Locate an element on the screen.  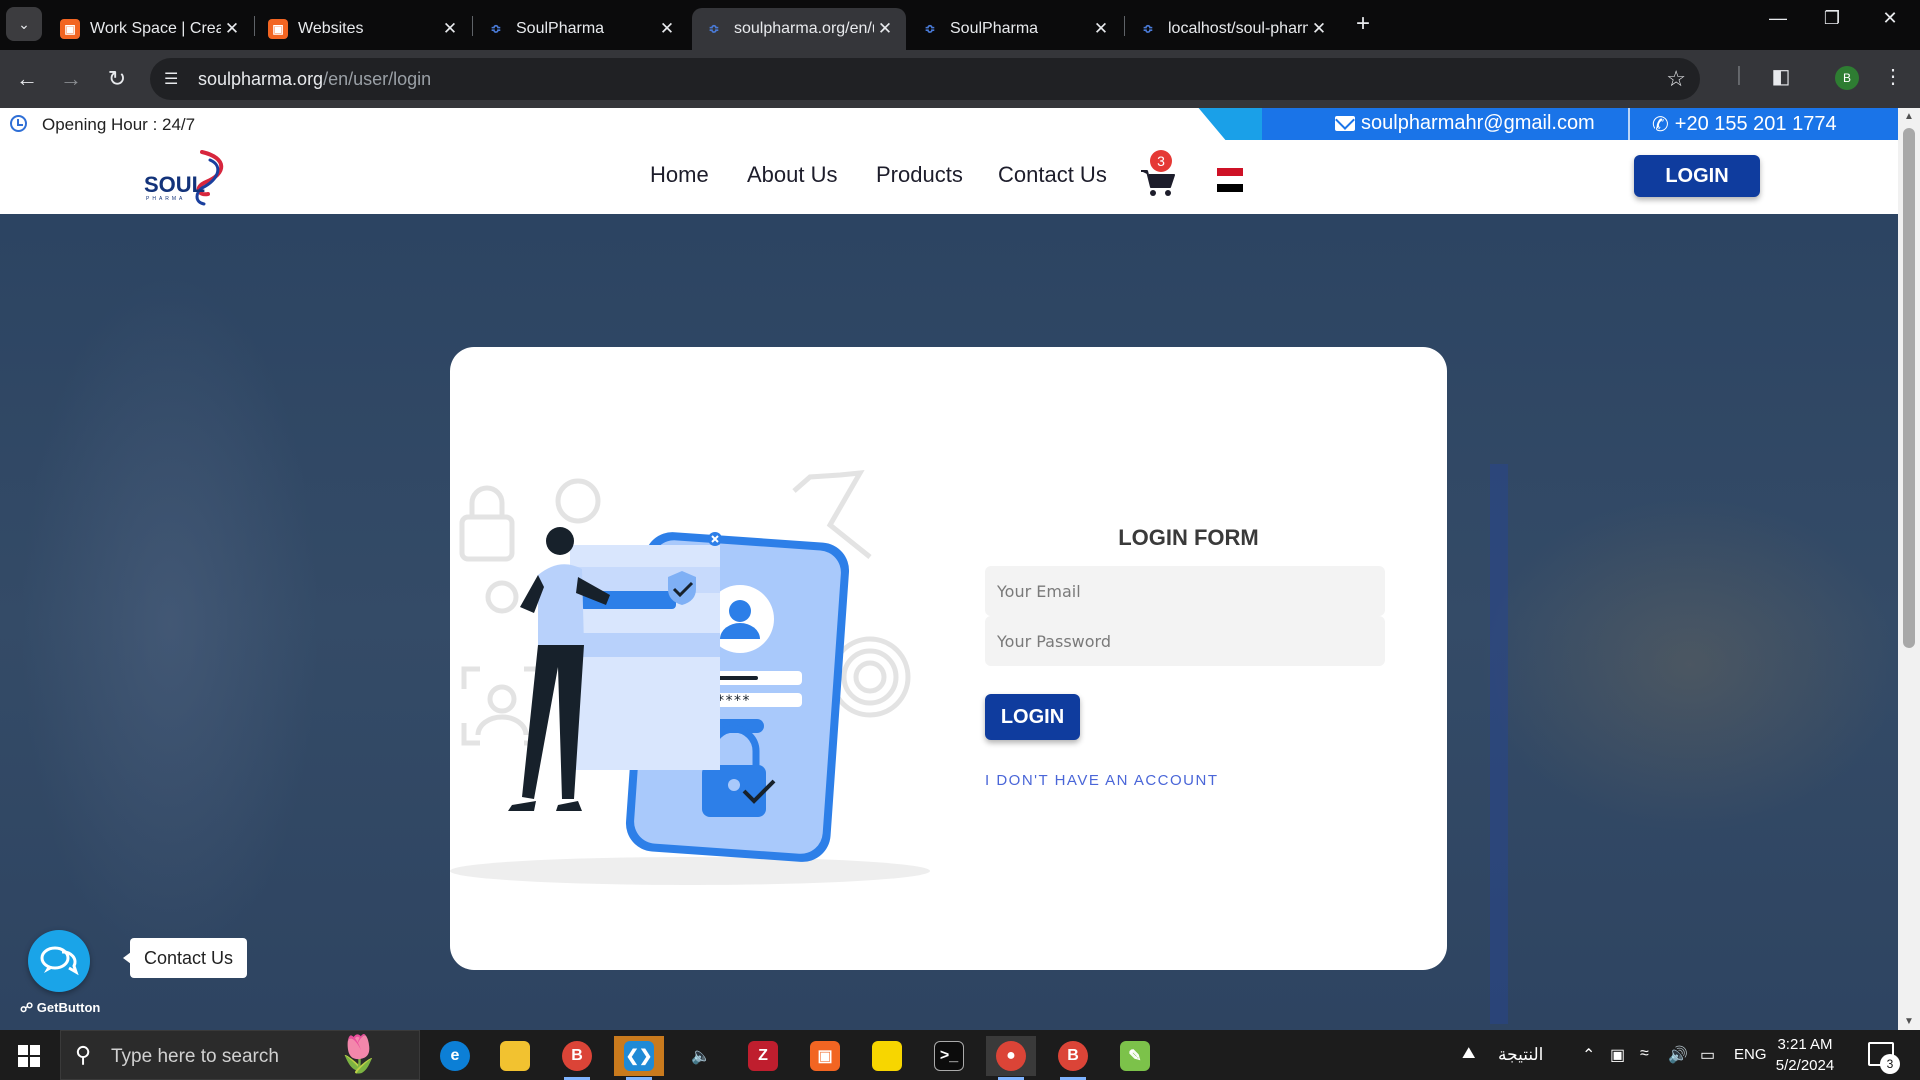
profile-avatar: B is located at coordinates (1847, 78).